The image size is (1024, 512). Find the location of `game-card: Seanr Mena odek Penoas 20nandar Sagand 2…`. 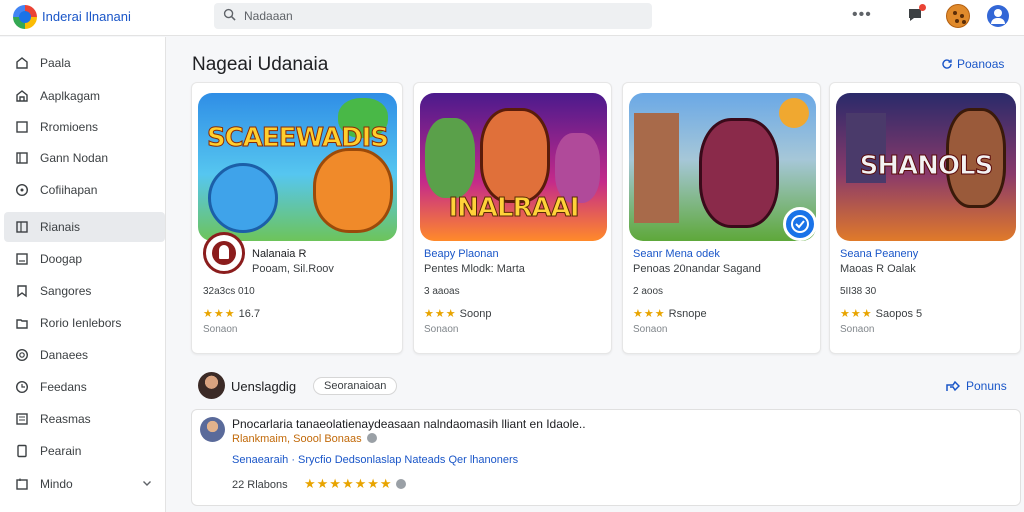

game-card: Seanr Mena odek Penoas 20nandar Sagand 2… is located at coordinates (721, 218).